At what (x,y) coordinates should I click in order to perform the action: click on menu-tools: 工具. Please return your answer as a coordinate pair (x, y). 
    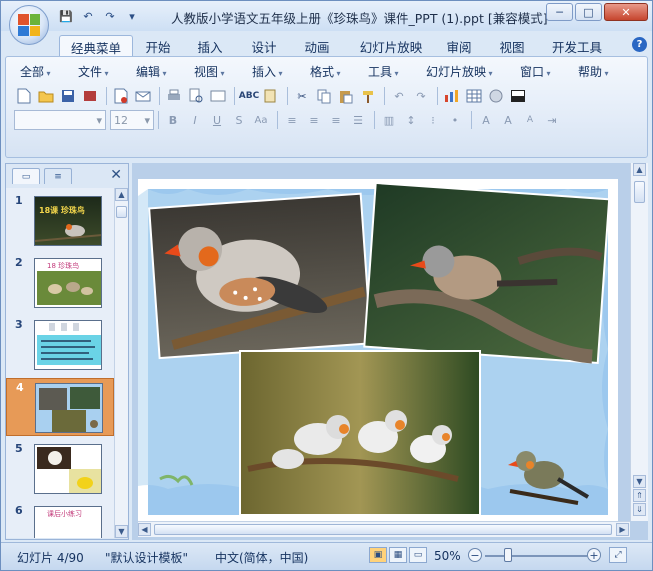
    Looking at the image, I should click on (383, 71).